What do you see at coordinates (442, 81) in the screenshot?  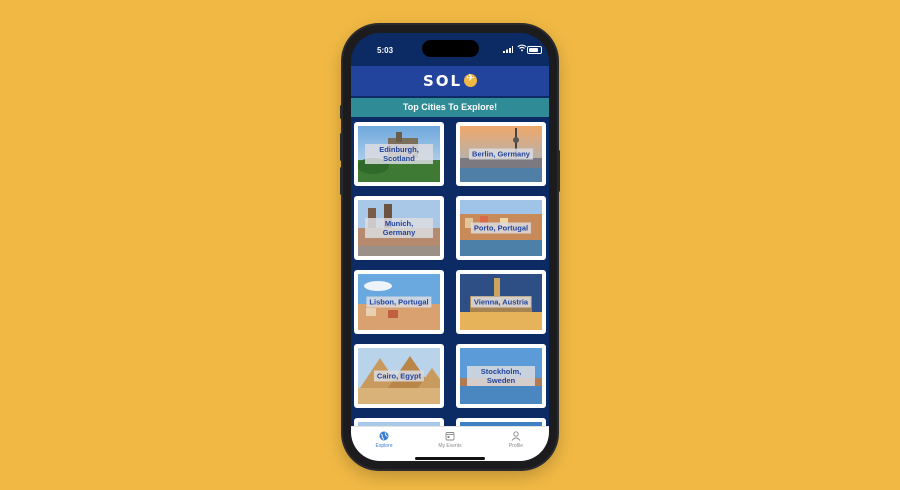 I see `app-logo-text: SOL` at bounding box center [442, 81].